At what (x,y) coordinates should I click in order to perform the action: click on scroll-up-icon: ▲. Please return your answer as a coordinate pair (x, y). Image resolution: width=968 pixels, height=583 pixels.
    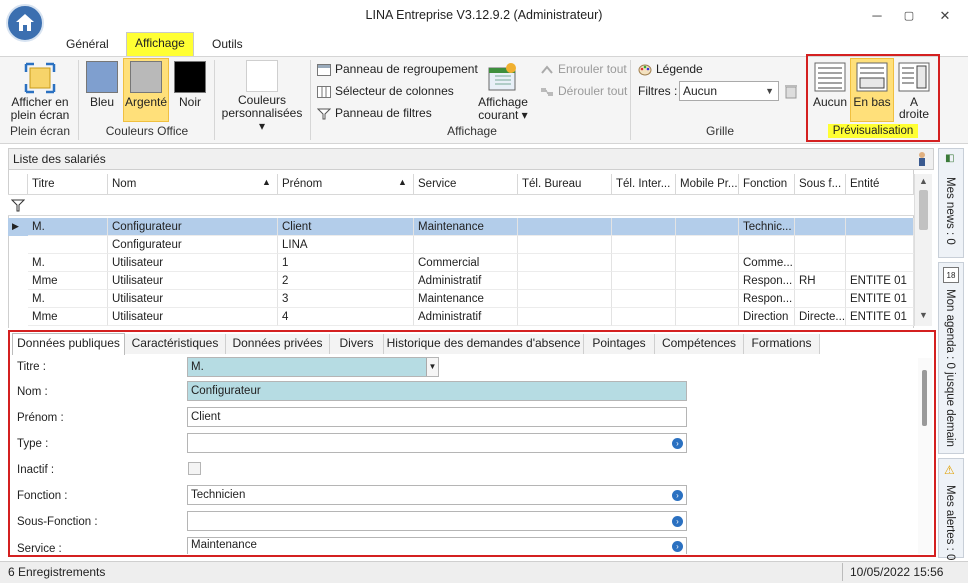
    Looking at the image, I should click on (923, 181).